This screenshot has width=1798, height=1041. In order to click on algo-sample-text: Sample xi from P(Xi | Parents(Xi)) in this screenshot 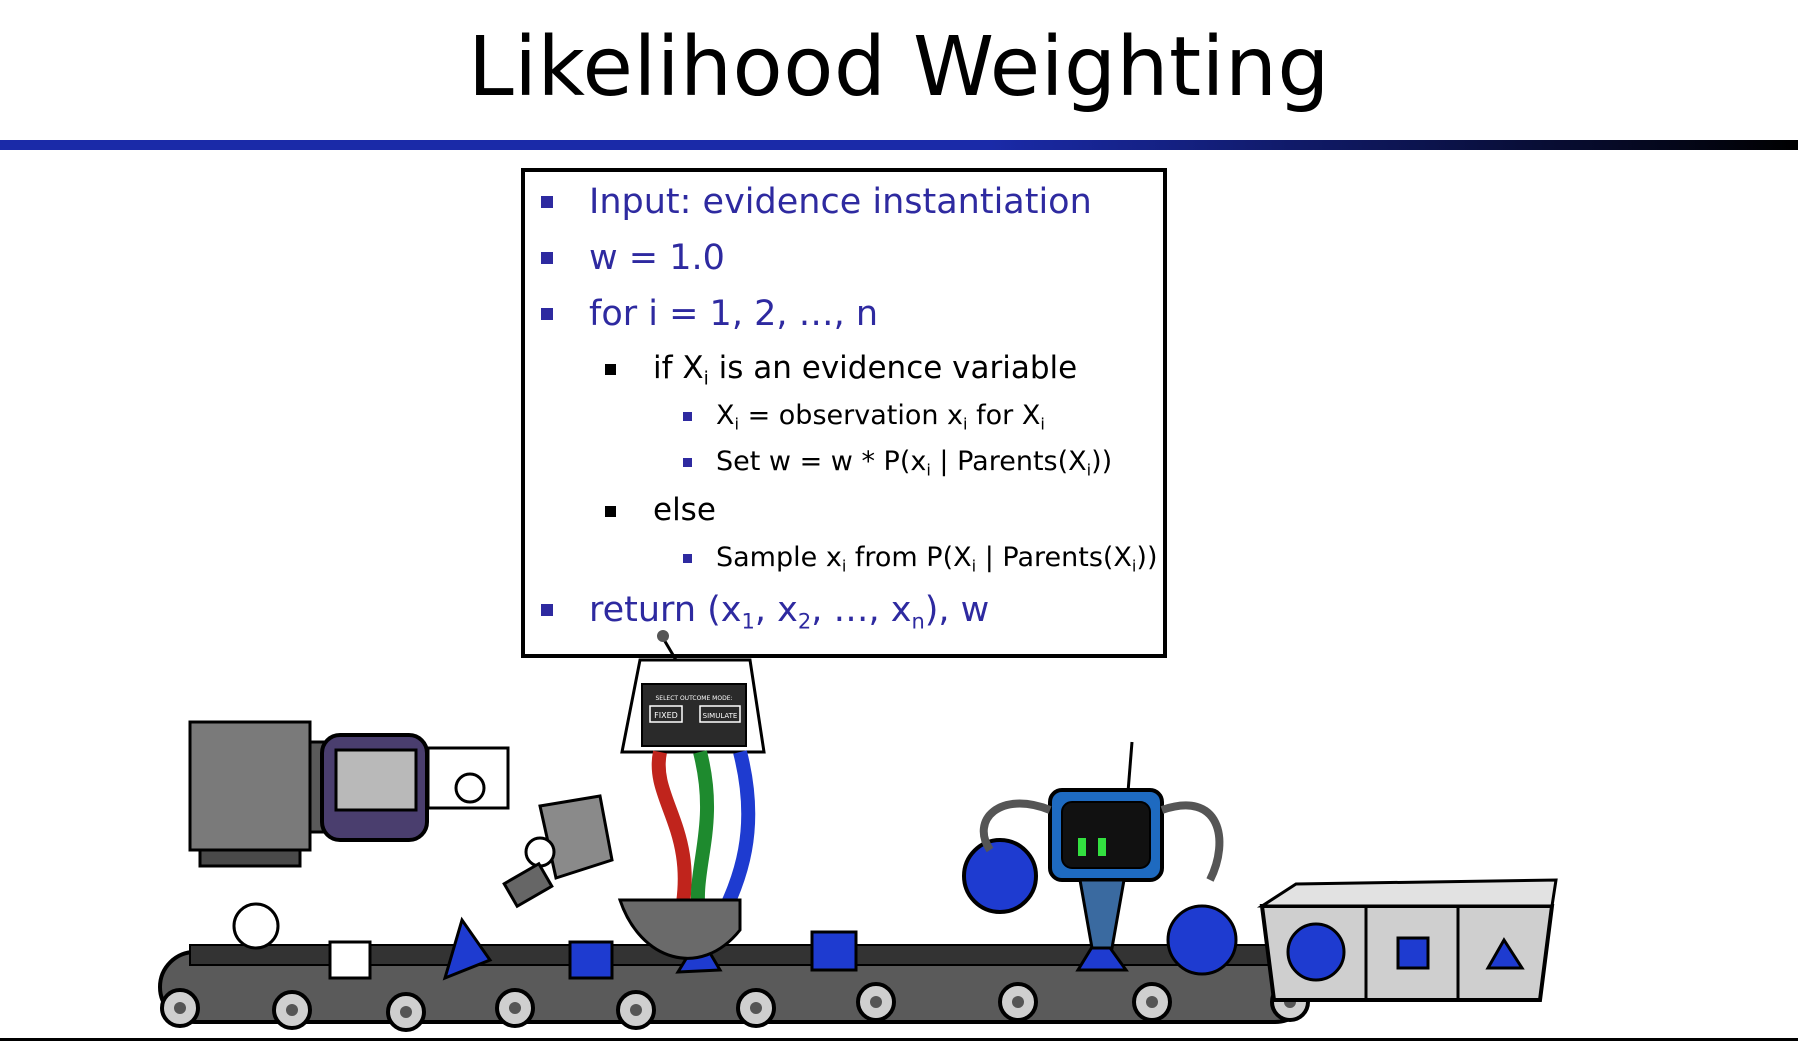, I will do `click(937, 559)`.